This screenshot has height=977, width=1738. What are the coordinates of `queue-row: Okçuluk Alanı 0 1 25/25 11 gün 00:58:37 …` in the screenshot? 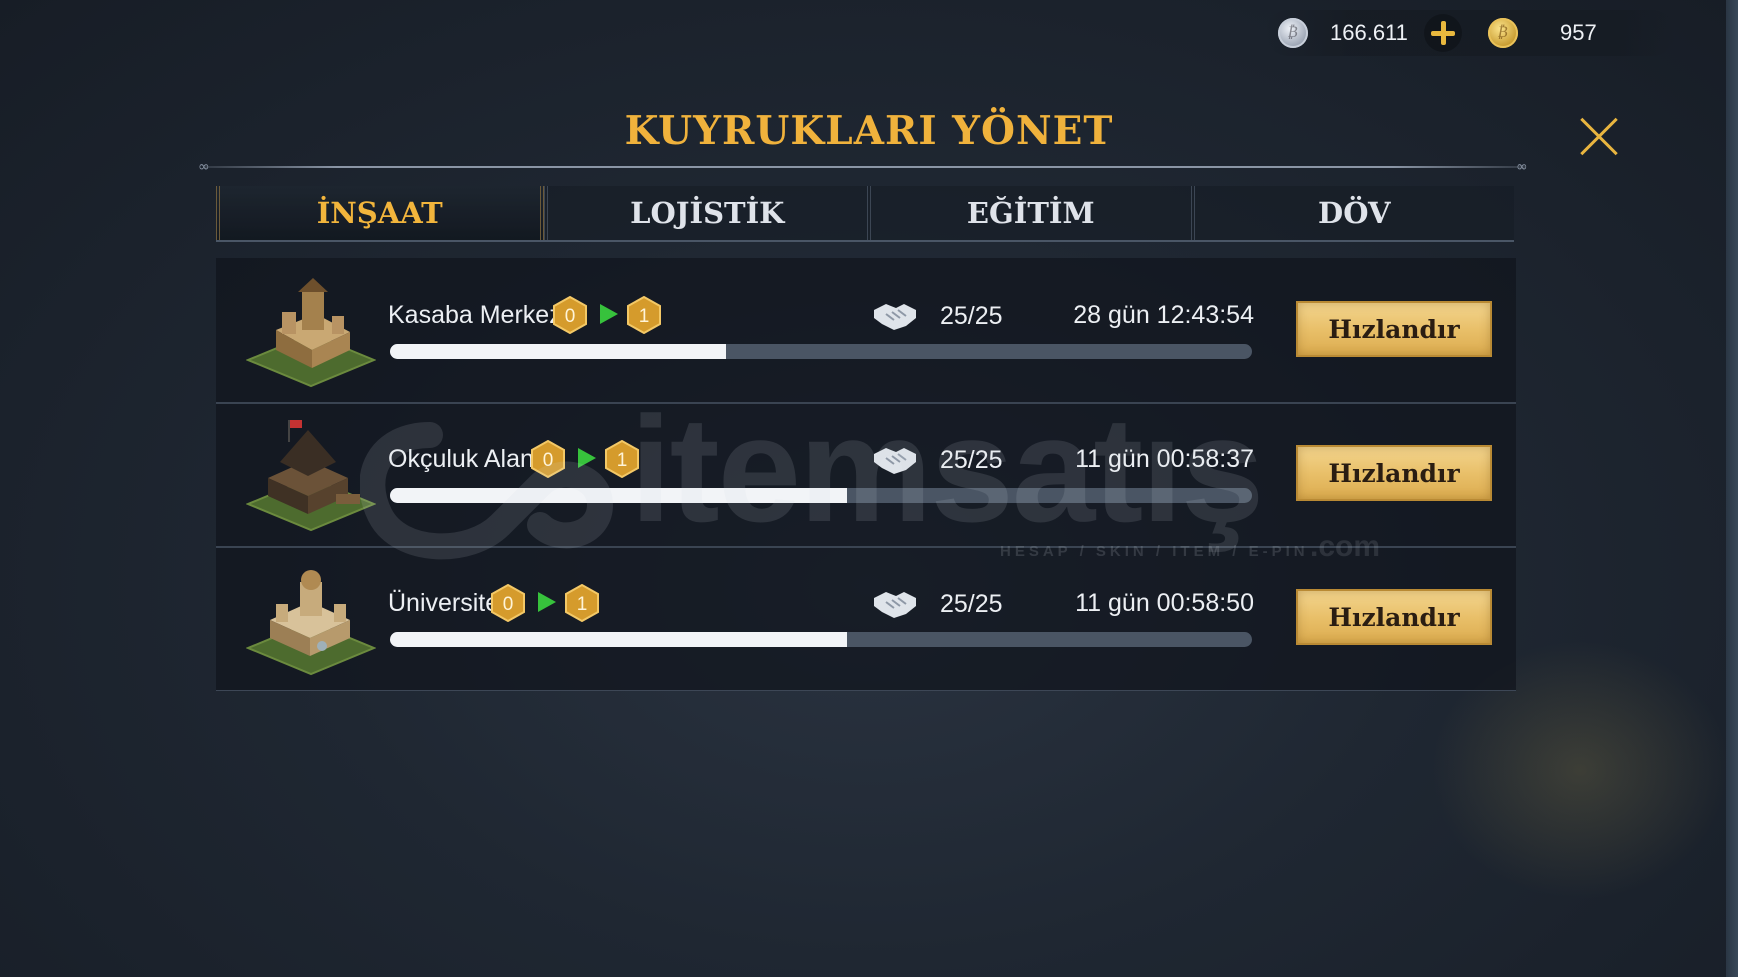 It's located at (866, 475).